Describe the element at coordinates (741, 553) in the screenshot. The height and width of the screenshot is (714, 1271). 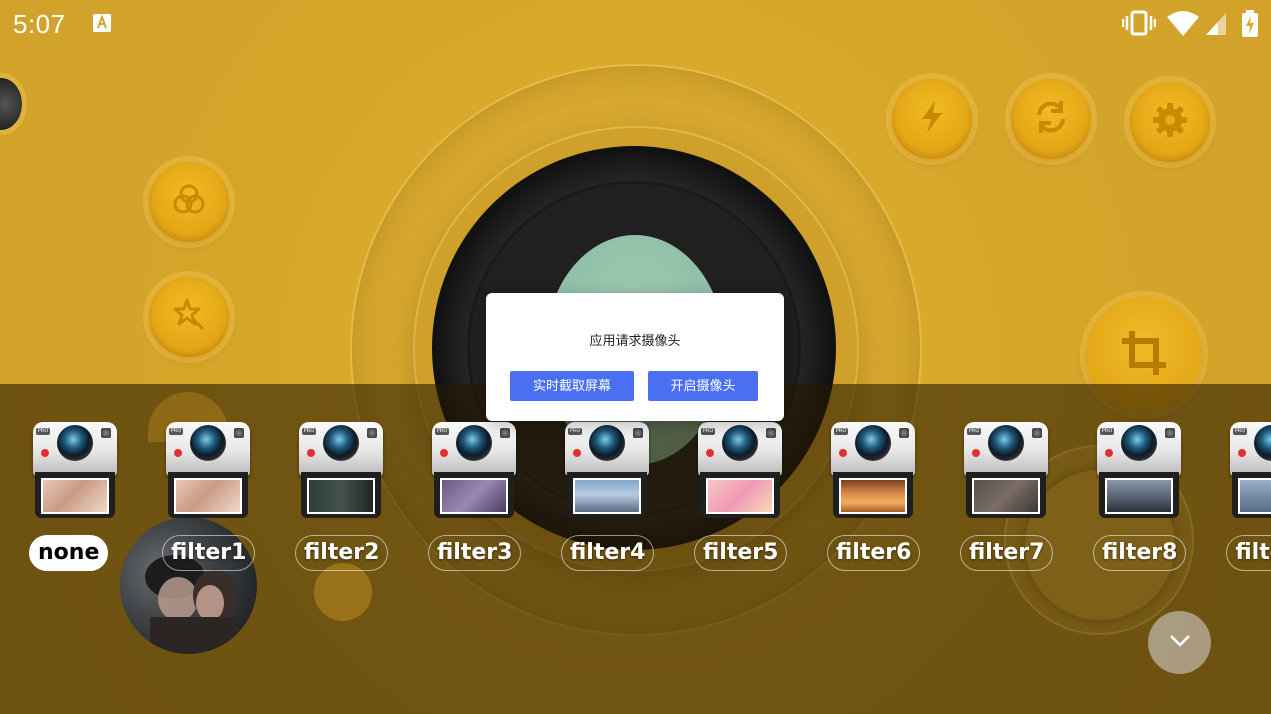
I see `filter-label: filter5` at that location.